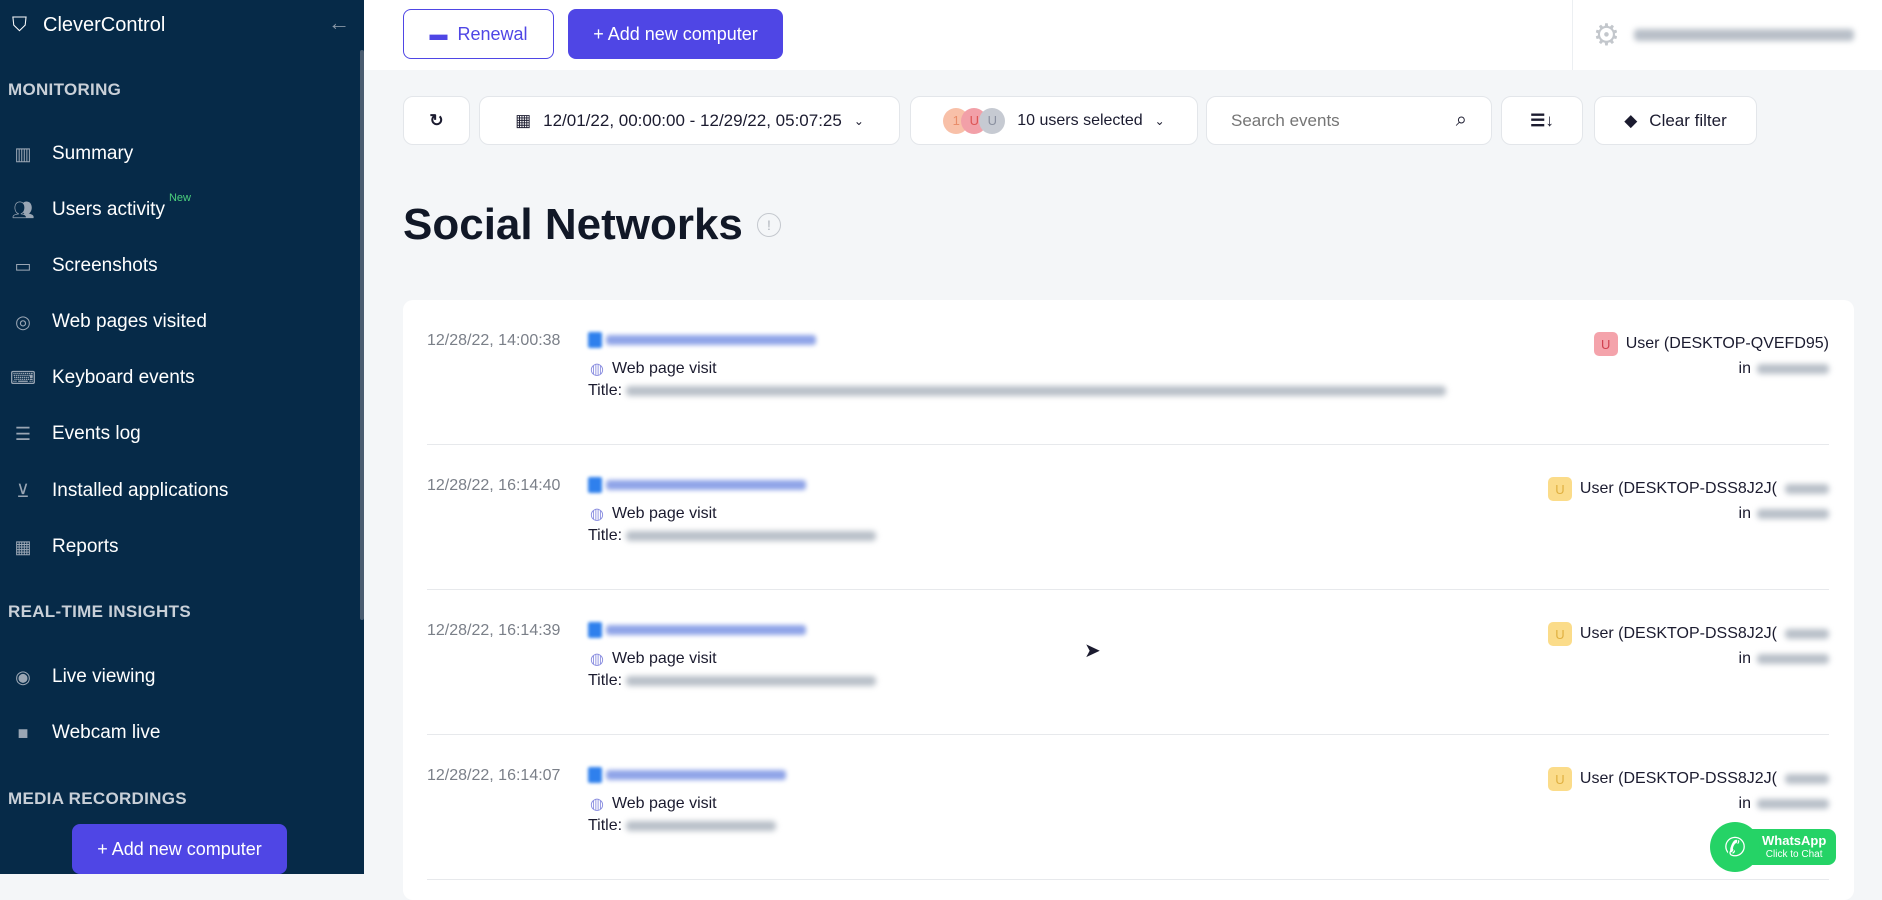 Image resolution: width=1882 pixels, height=900 pixels. What do you see at coordinates (1744, 658) in the screenshot?
I see `in-label: in` at bounding box center [1744, 658].